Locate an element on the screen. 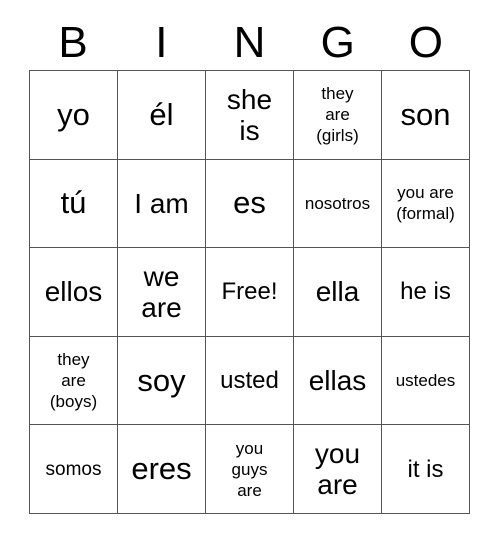  bingo-cell: él is located at coordinates (162, 115).